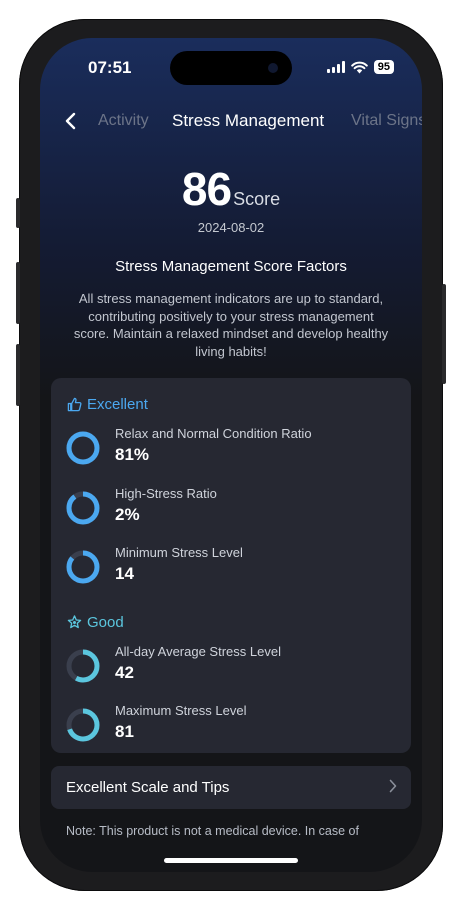 The image size is (462, 910). Describe the element at coordinates (74, 622) in the screenshot. I see `star-badge-icon` at that location.